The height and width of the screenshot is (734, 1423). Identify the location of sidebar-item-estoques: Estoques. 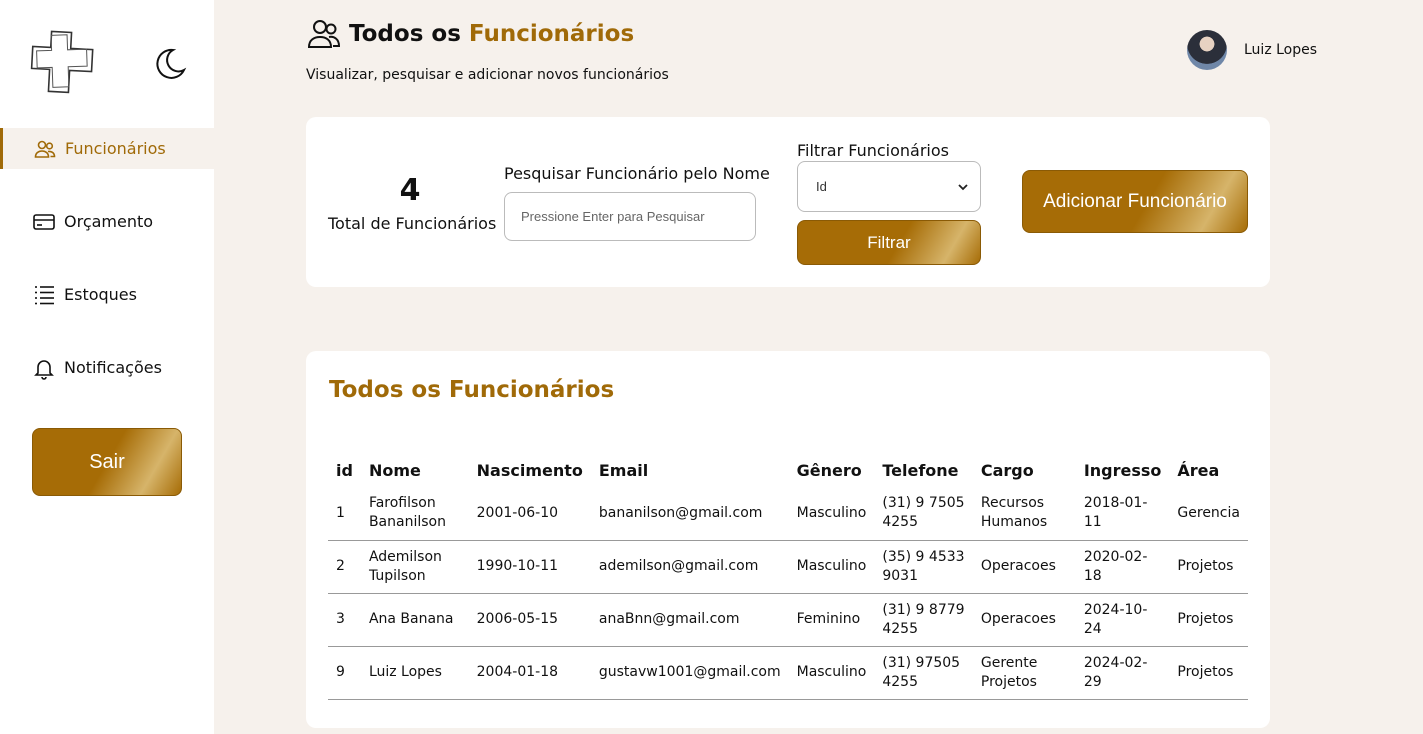
(107, 294).